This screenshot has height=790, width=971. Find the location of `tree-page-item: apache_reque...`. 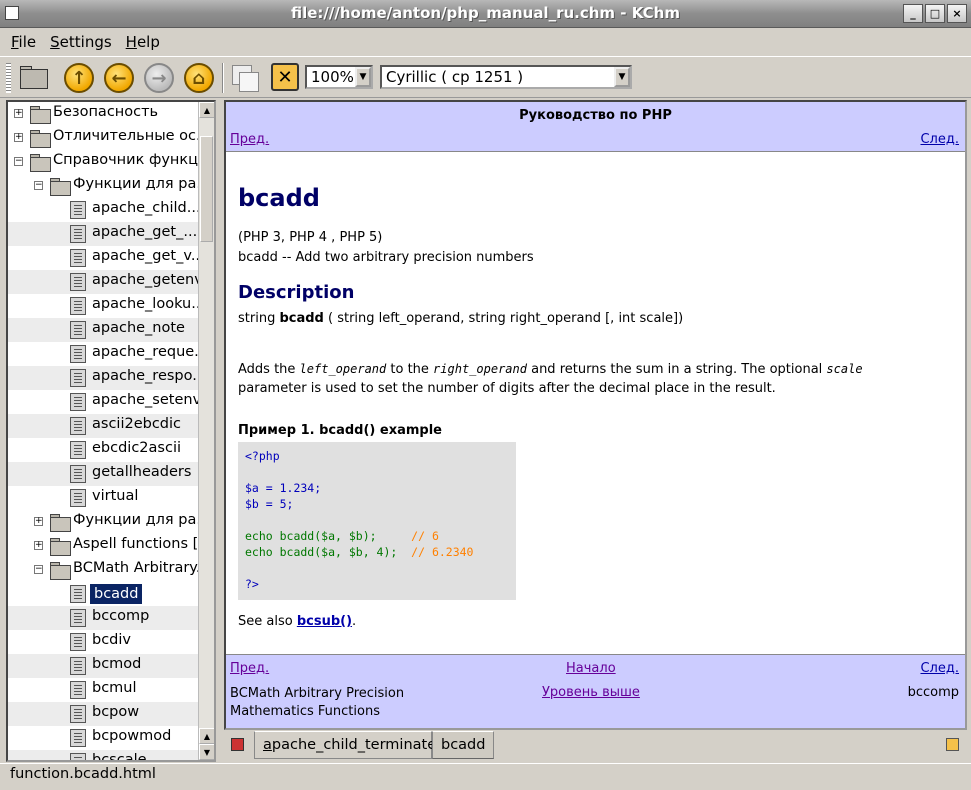

tree-page-item: apache_reque... is located at coordinates (108, 354).